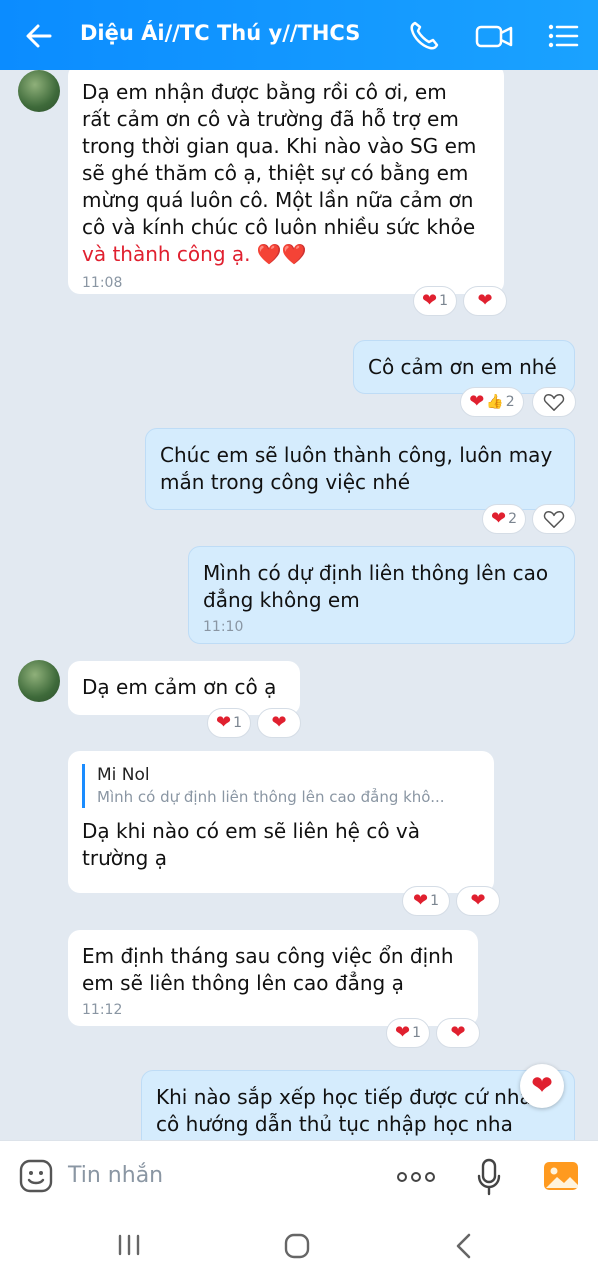 Image resolution: width=598 pixels, height=1280 pixels. What do you see at coordinates (268, 956) in the screenshot?
I see `message-text-line: Em định tháng sau công việc ổn định` at bounding box center [268, 956].